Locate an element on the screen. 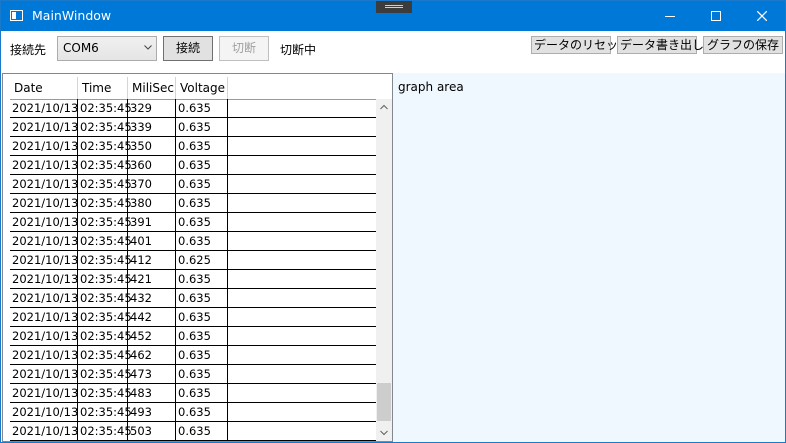 Image resolution: width=786 pixels, height=443 pixels. table-row: 2021/10/13 02:35:45 452 0.635 is located at coordinates (193, 336).